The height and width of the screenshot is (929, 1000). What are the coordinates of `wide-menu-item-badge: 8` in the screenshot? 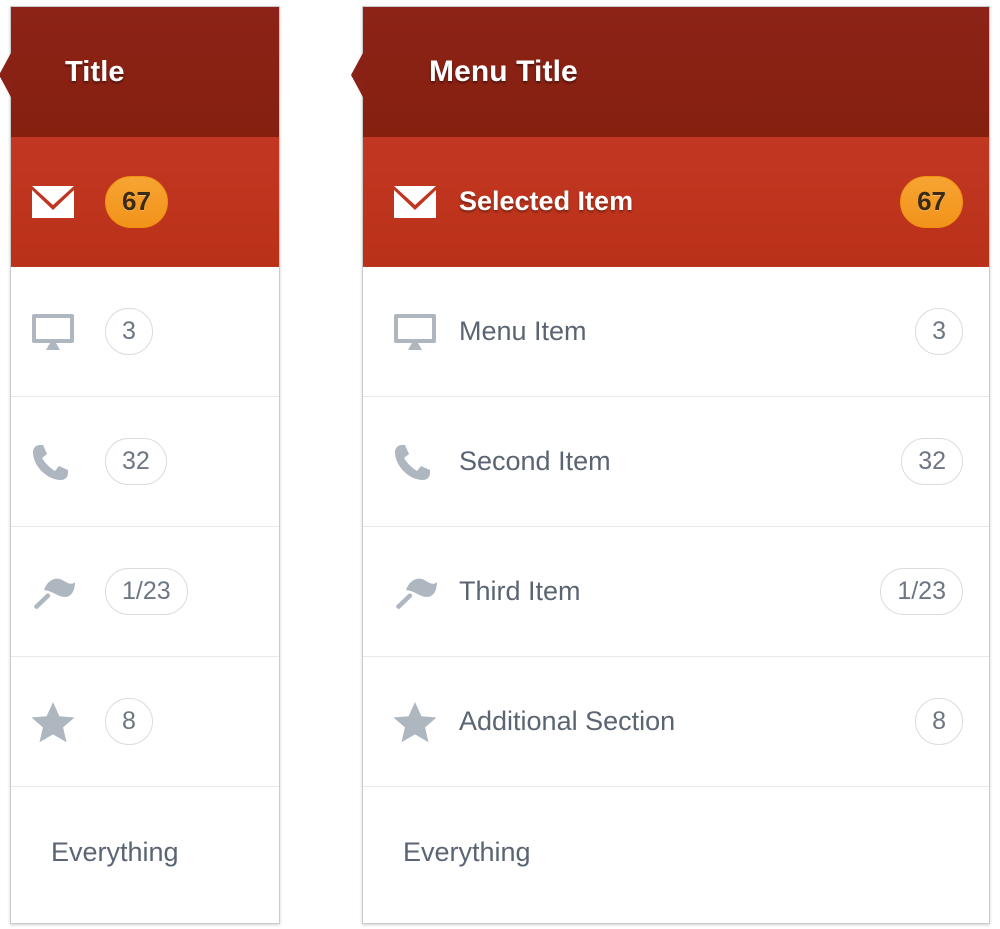 It's located at (939, 721).